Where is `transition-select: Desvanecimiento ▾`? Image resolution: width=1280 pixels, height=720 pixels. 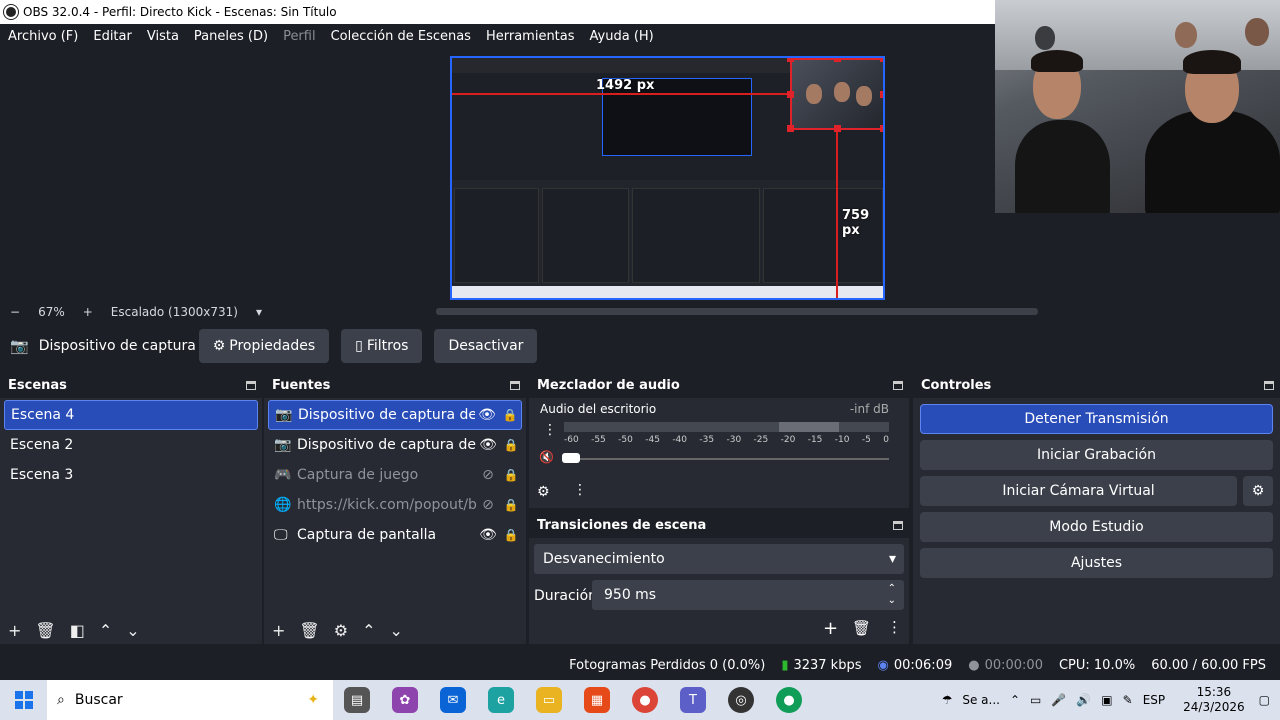
transition-select: Desvanecimiento ▾ is located at coordinates (719, 559).